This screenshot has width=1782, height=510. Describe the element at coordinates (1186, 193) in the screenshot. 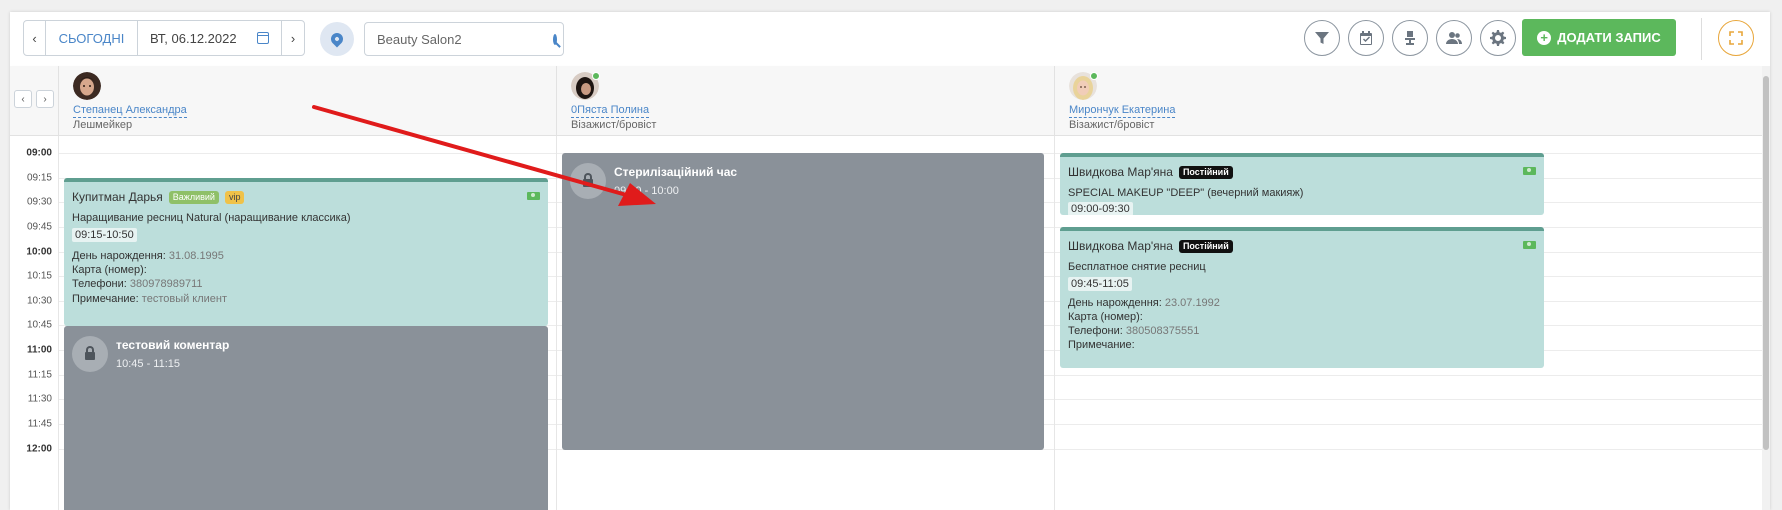

I see `service-name: SPECIAL MAKEUP "DEEP" (вечерний макияж)` at that location.